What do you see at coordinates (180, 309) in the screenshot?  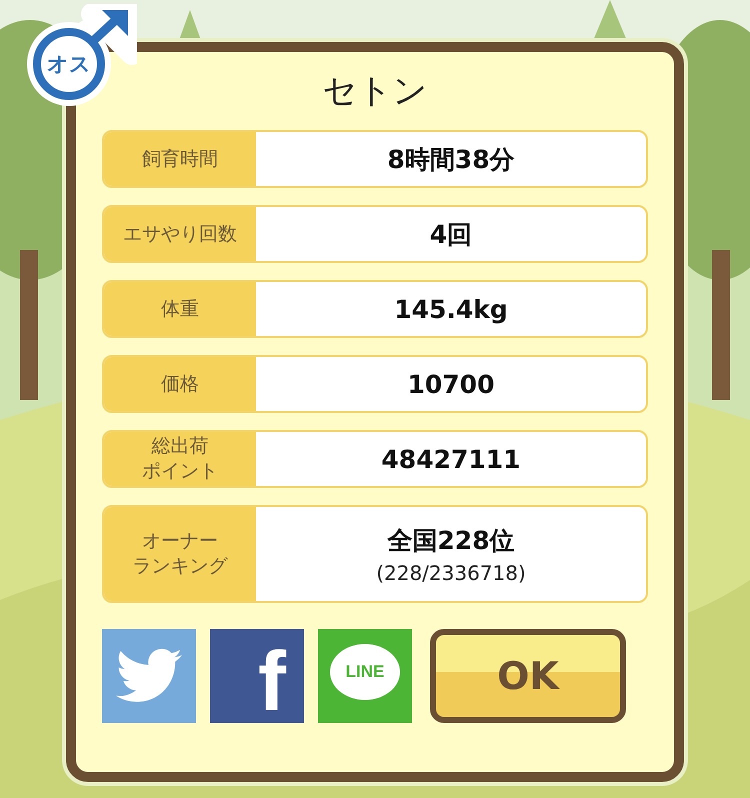 I see `stat-label: 体重` at bounding box center [180, 309].